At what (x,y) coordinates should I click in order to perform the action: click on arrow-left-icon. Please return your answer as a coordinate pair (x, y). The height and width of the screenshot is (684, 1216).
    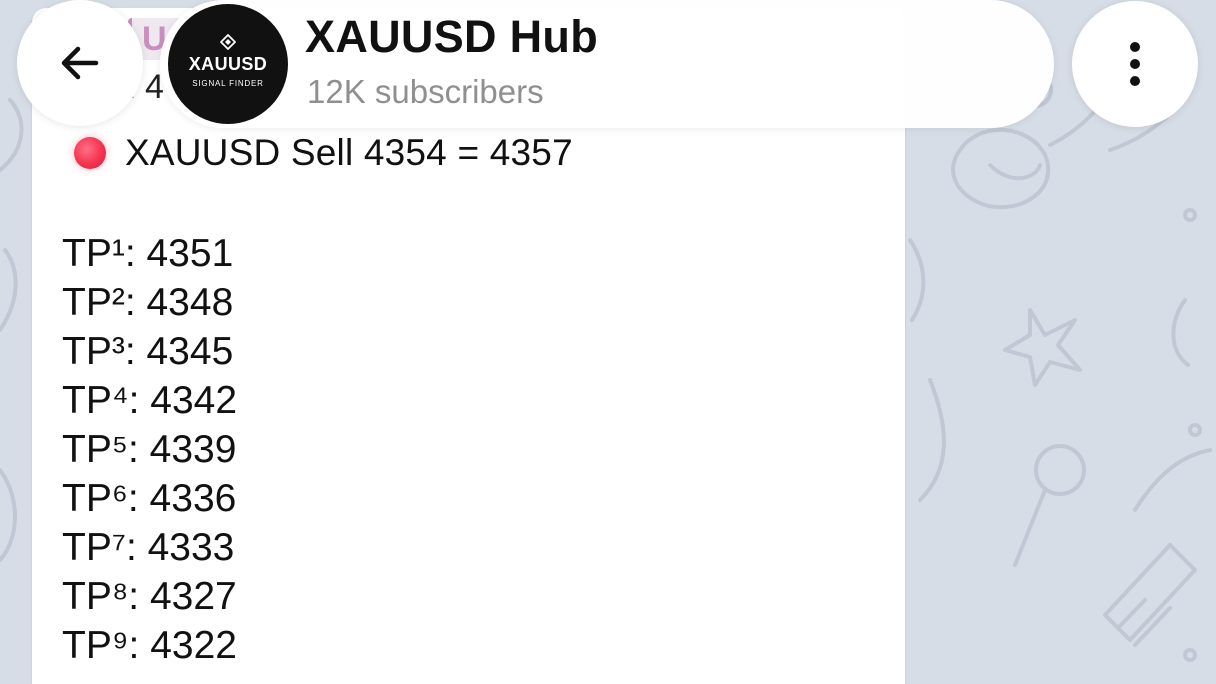
    Looking at the image, I should click on (80, 63).